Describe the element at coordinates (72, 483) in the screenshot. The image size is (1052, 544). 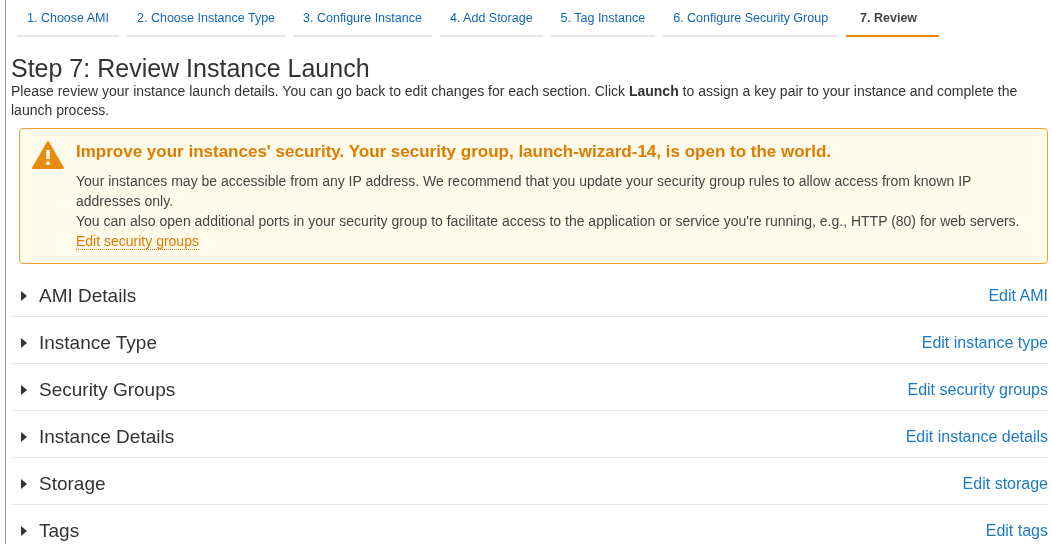
I see `section-title: Storage` at that location.